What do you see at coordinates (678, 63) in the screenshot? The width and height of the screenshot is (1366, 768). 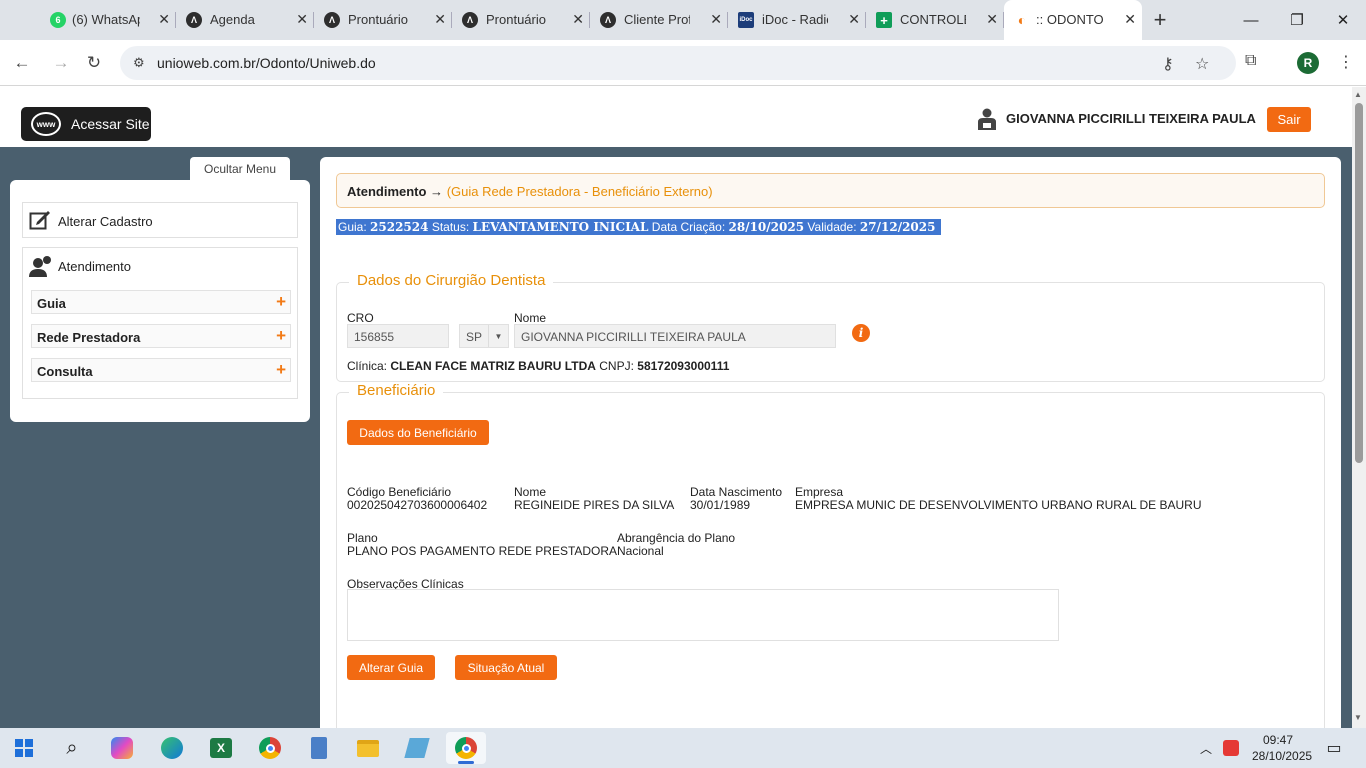 I see `address-bar: ⚙ unioweb.com.br/Odonto/Uniweb.do ⚷ ☆` at bounding box center [678, 63].